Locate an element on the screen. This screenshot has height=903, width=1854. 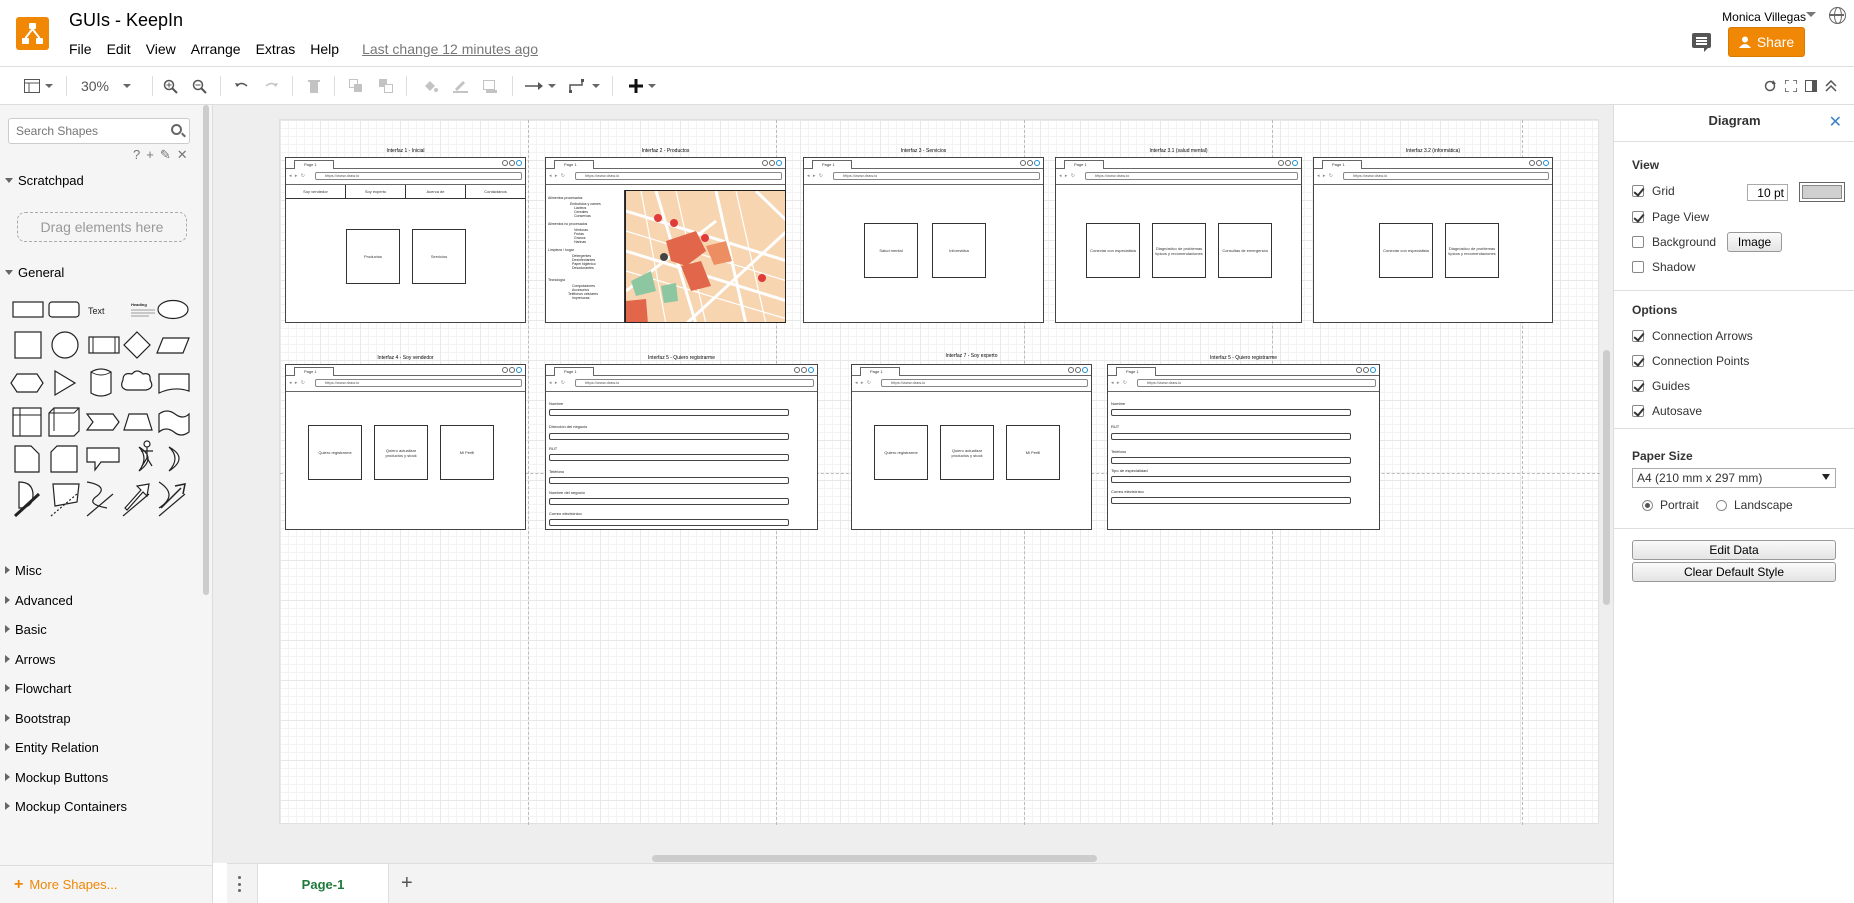
mockup-box: Quiero registrarme is located at coordinates (901, 452).